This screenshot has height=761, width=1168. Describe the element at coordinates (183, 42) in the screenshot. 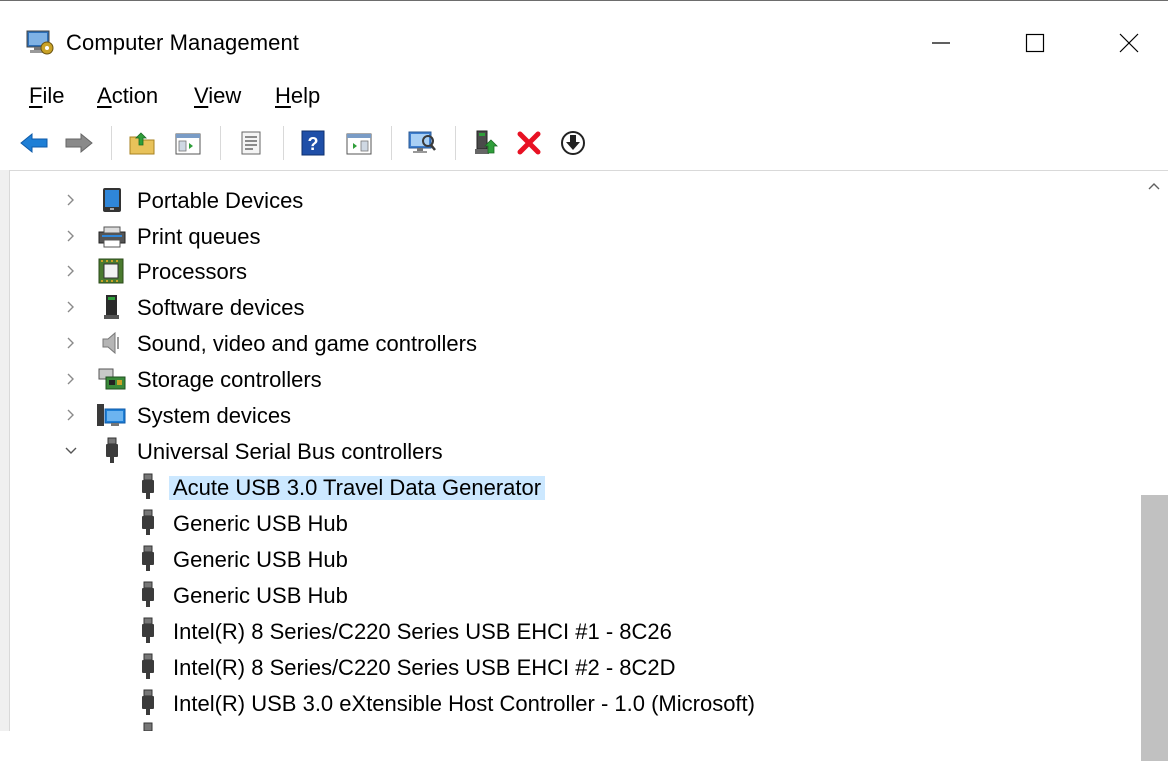

I see `window-title: Computer Management` at that location.